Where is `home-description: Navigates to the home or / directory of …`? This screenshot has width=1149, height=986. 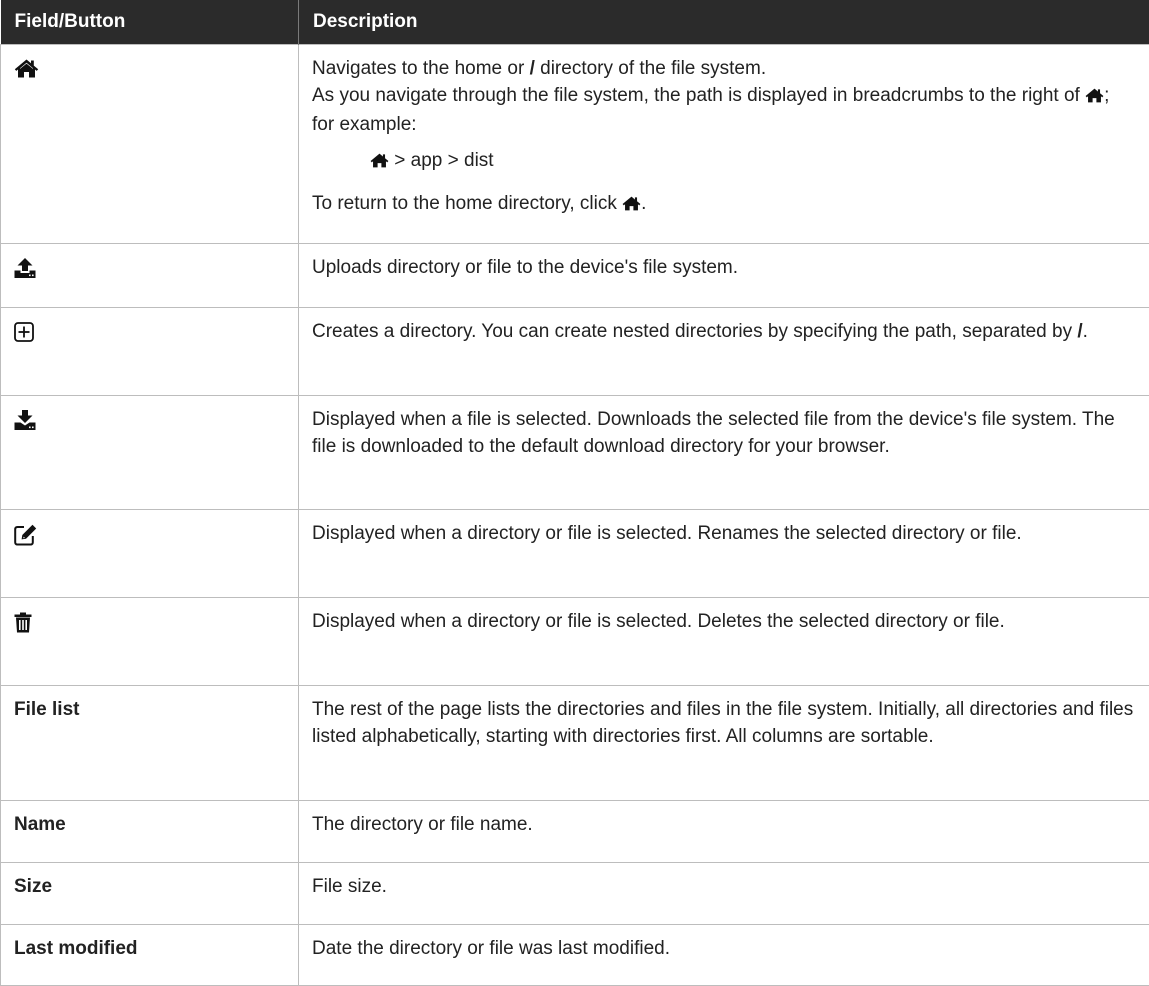 home-description: Navigates to the home or / directory of … is located at coordinates (724, 96).